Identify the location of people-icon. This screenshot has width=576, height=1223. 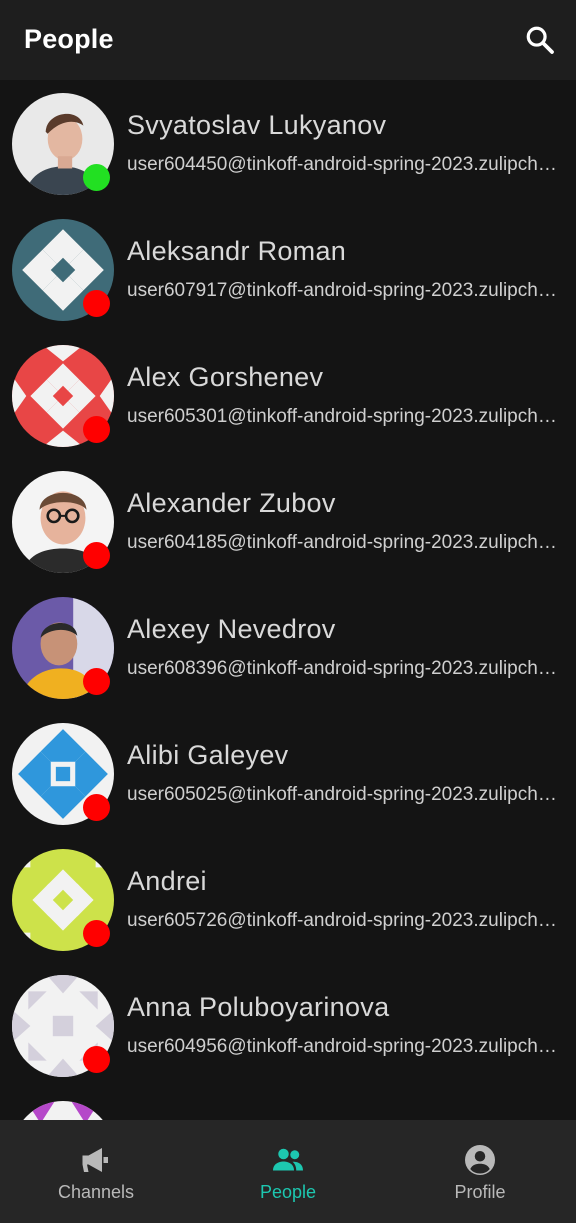
(288, 1159).